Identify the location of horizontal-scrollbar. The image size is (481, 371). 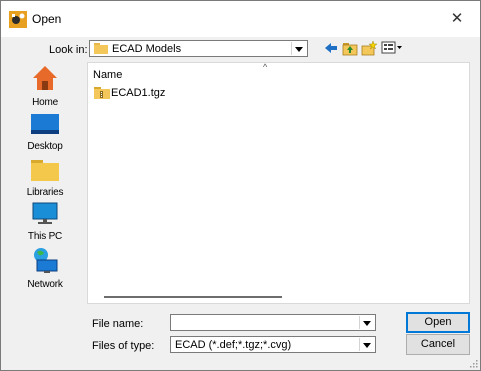
(193, 297).